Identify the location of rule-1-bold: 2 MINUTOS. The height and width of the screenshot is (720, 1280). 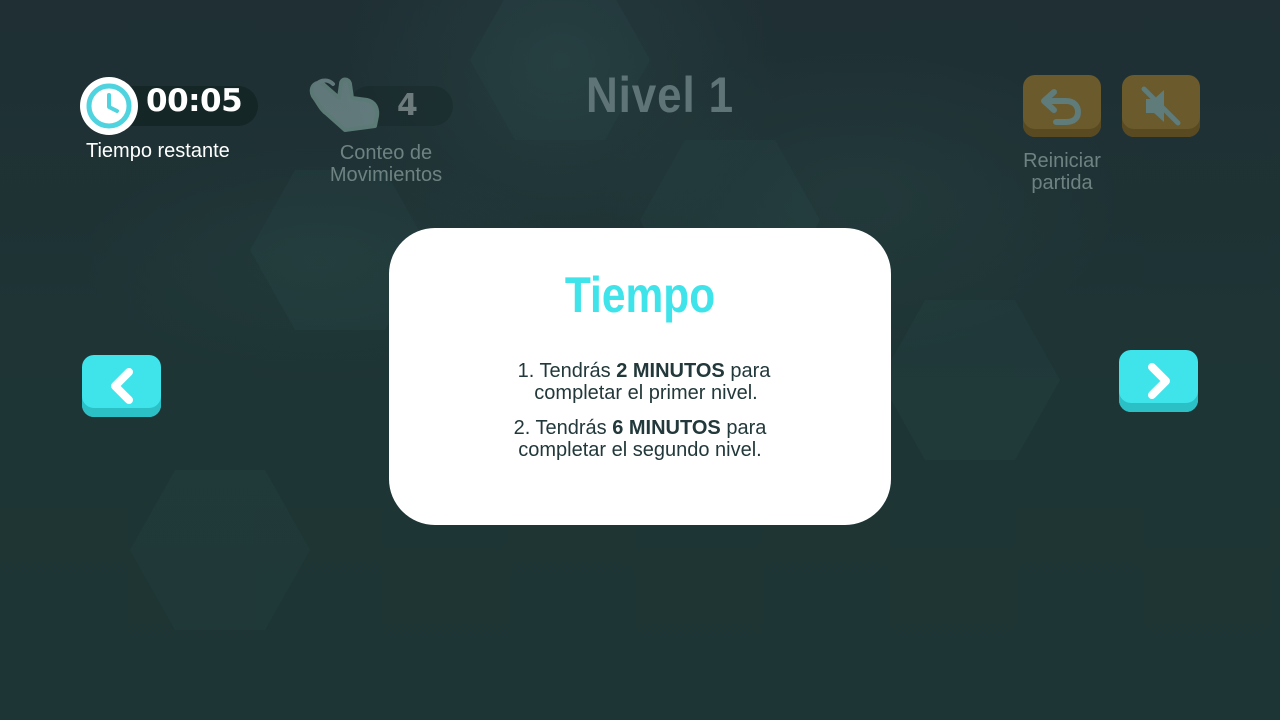
(670, 371).